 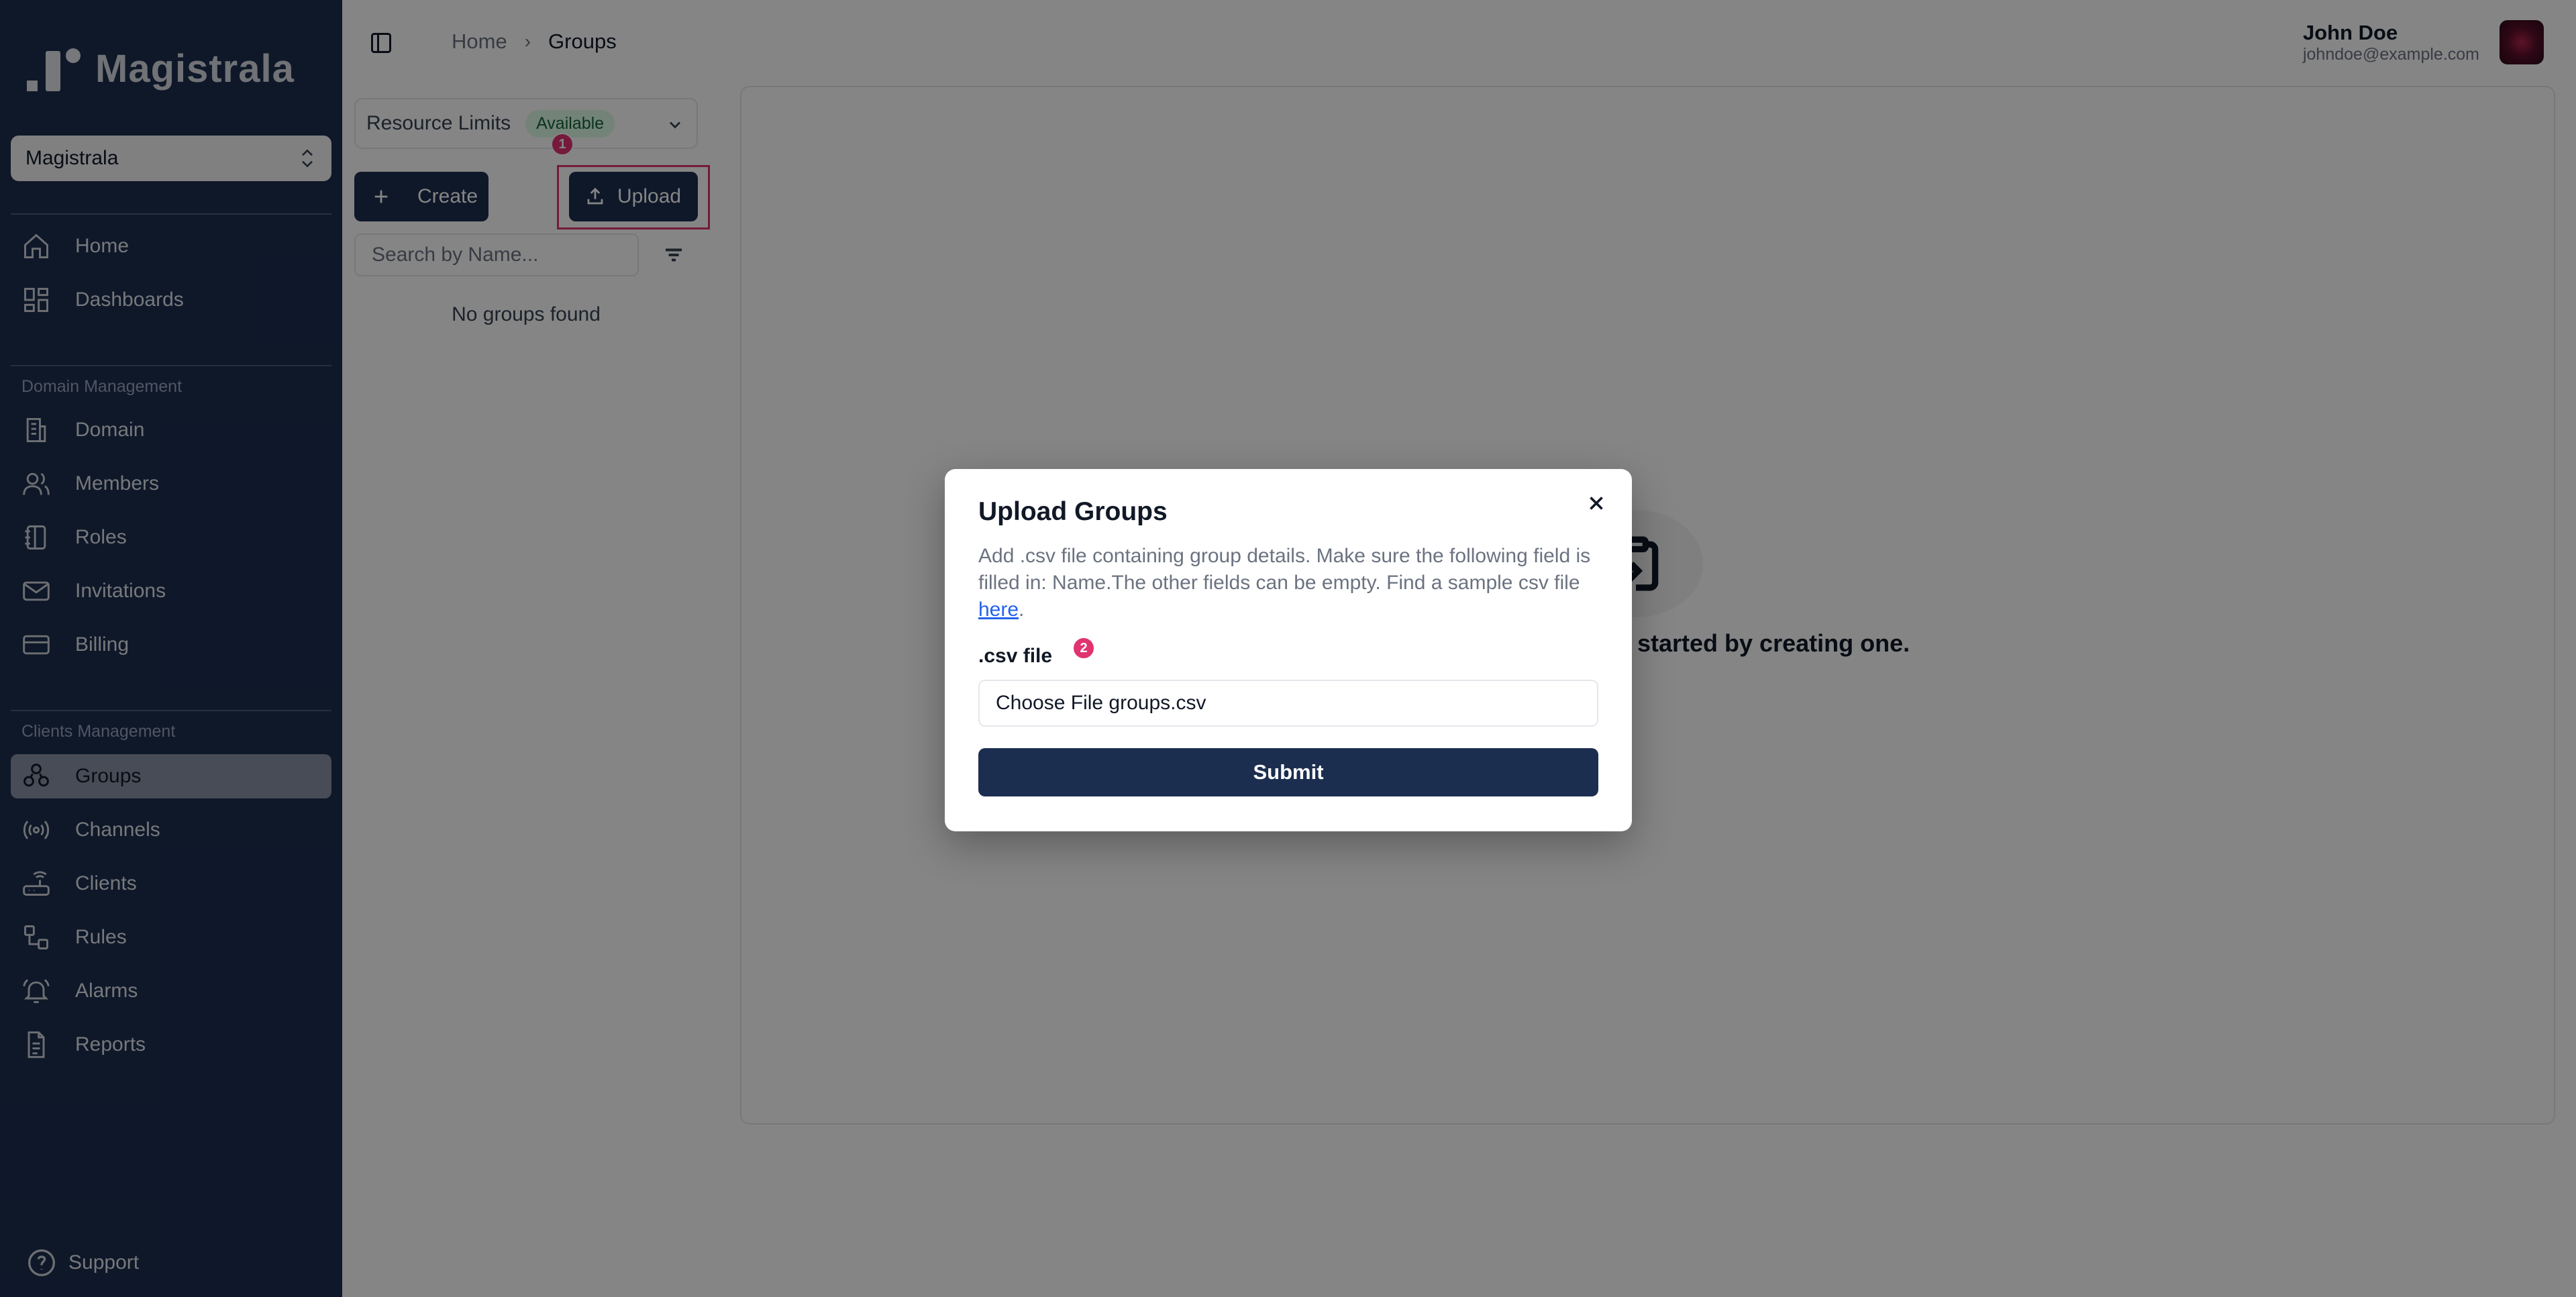 What do you see at coordinates (1288, 703) in the screenshot?
I see `csv-file-input: Choose File groups.csv` at bounding box center [1288, 703].